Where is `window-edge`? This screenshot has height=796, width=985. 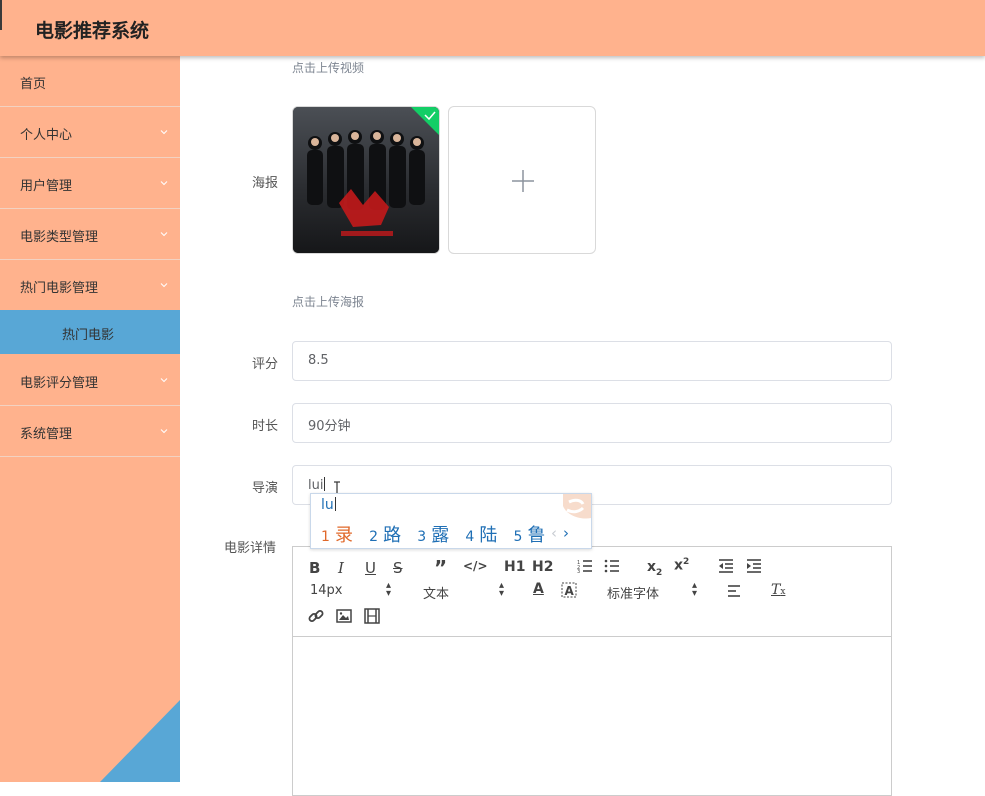
window-edge is located at coordinates (1, 15).